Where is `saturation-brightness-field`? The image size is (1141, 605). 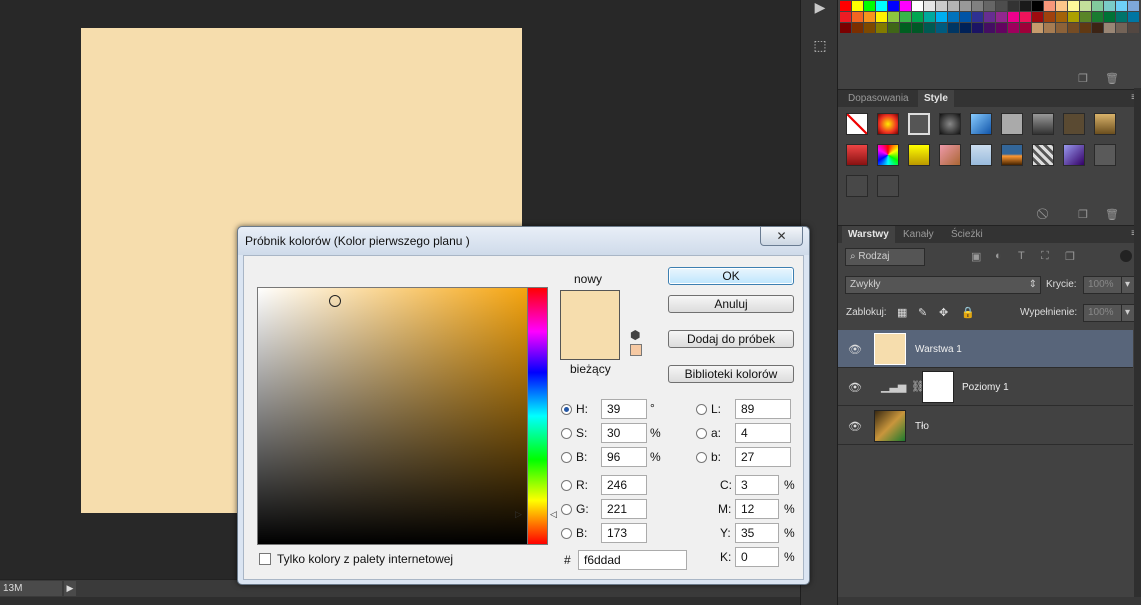
saturation-brightness-field is located at coordinates (400, 416).